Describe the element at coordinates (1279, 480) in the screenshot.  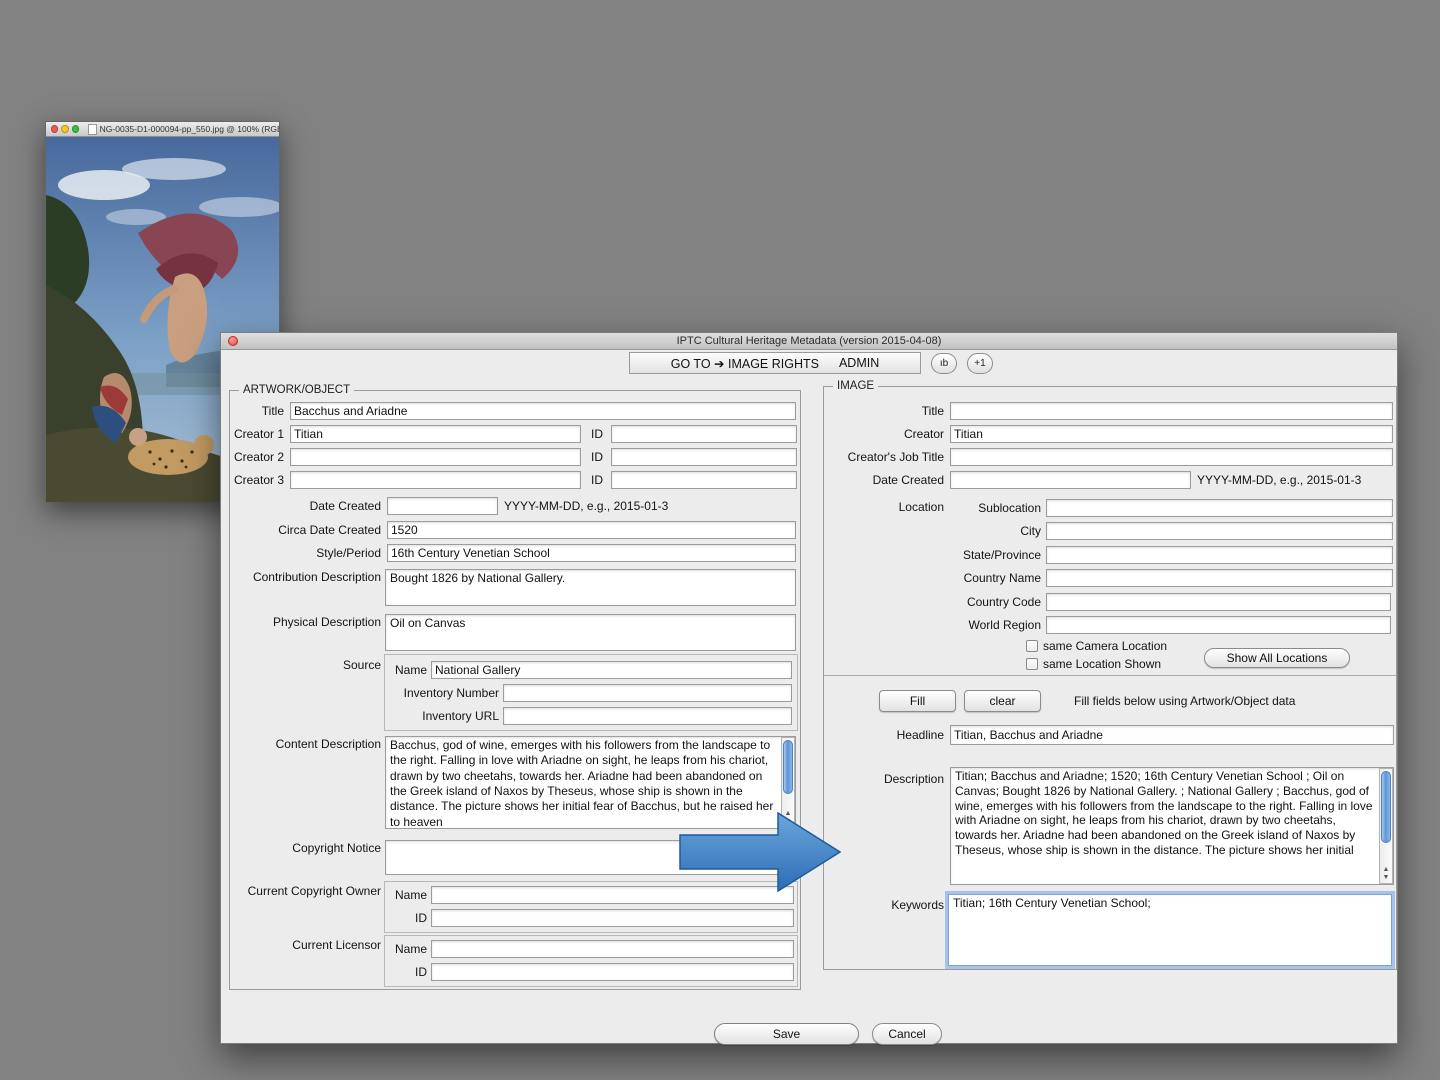
I see `image-date-format-hint: YYYY-MM-DD, e.g., 2015-01-3` at that location.